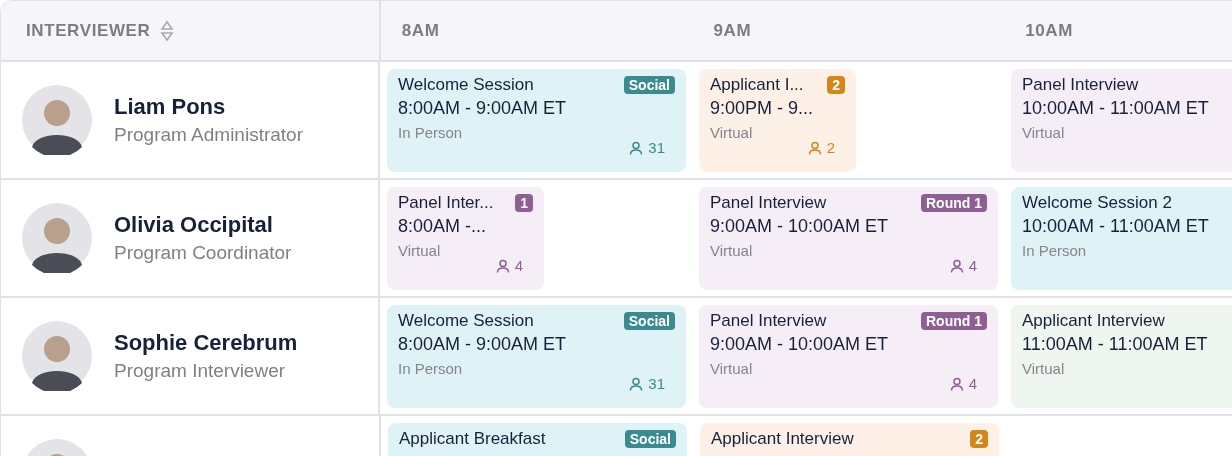 This screenshot has height=456, width=1232. What do you see at coordinates (830, 147) in the screenshot?
I see `attendee-count: 2` at bounding box center [830, 147].